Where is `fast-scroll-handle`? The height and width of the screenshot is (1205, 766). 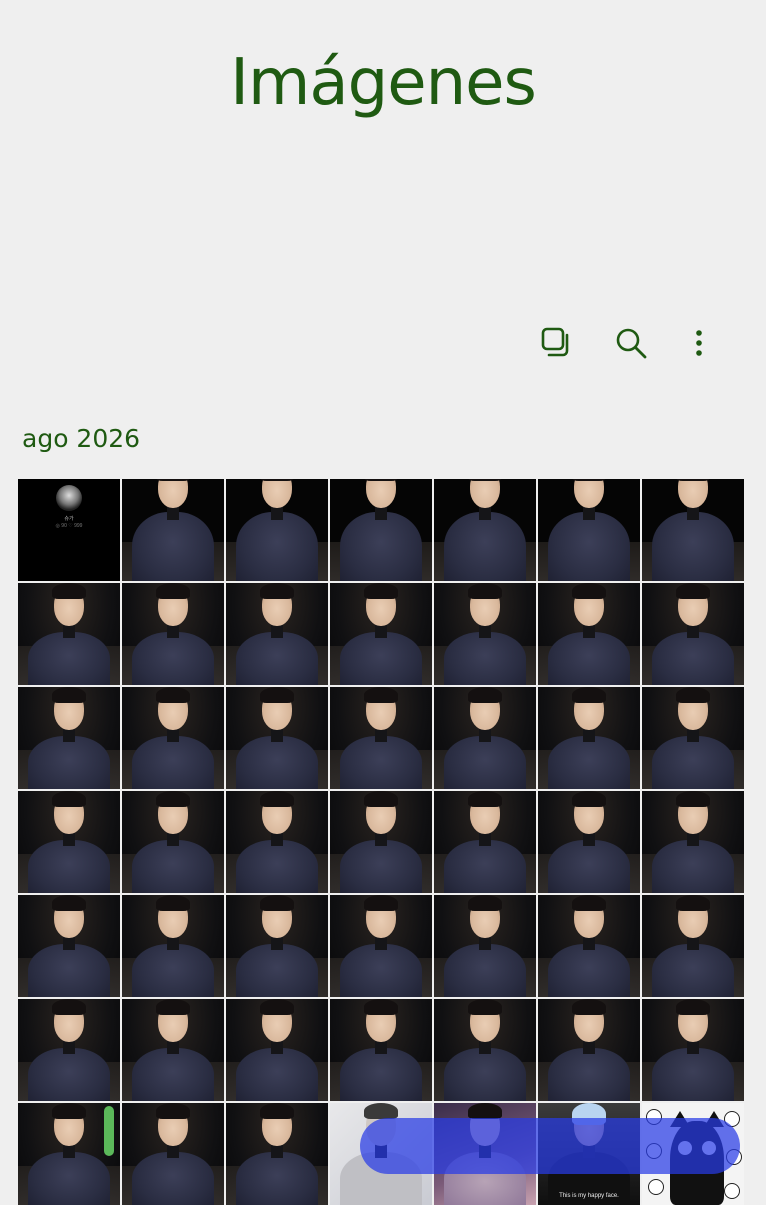
fast-scroll-handle is located at coordinates (109, 1131).